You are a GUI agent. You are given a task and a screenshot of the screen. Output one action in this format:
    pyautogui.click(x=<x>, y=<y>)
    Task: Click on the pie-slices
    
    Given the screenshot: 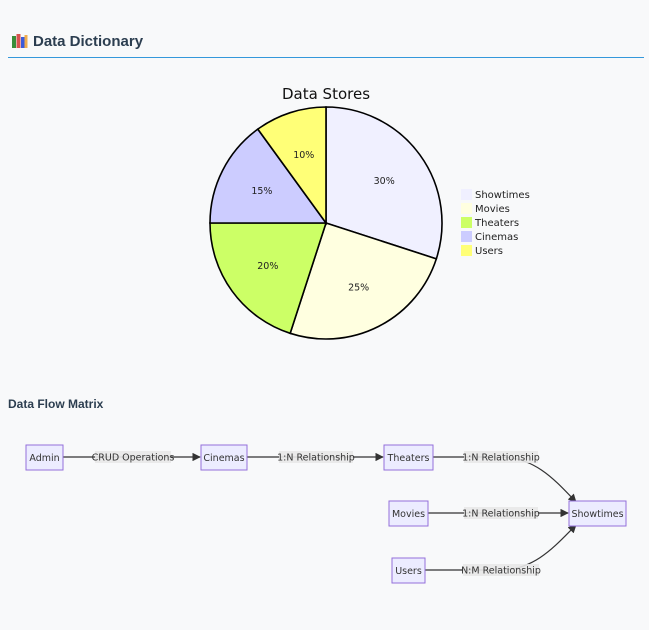 What is the action you would take?
    pyautogui.click(x=326, y=223)
    